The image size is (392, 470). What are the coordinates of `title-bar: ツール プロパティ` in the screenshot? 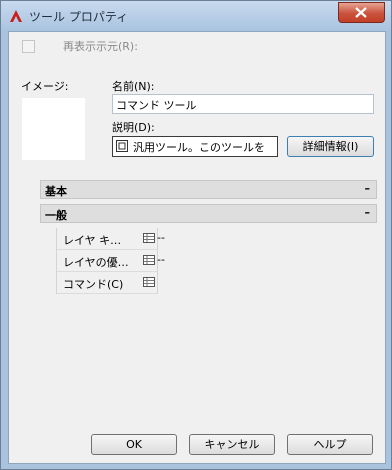 It's located at (196, 16).